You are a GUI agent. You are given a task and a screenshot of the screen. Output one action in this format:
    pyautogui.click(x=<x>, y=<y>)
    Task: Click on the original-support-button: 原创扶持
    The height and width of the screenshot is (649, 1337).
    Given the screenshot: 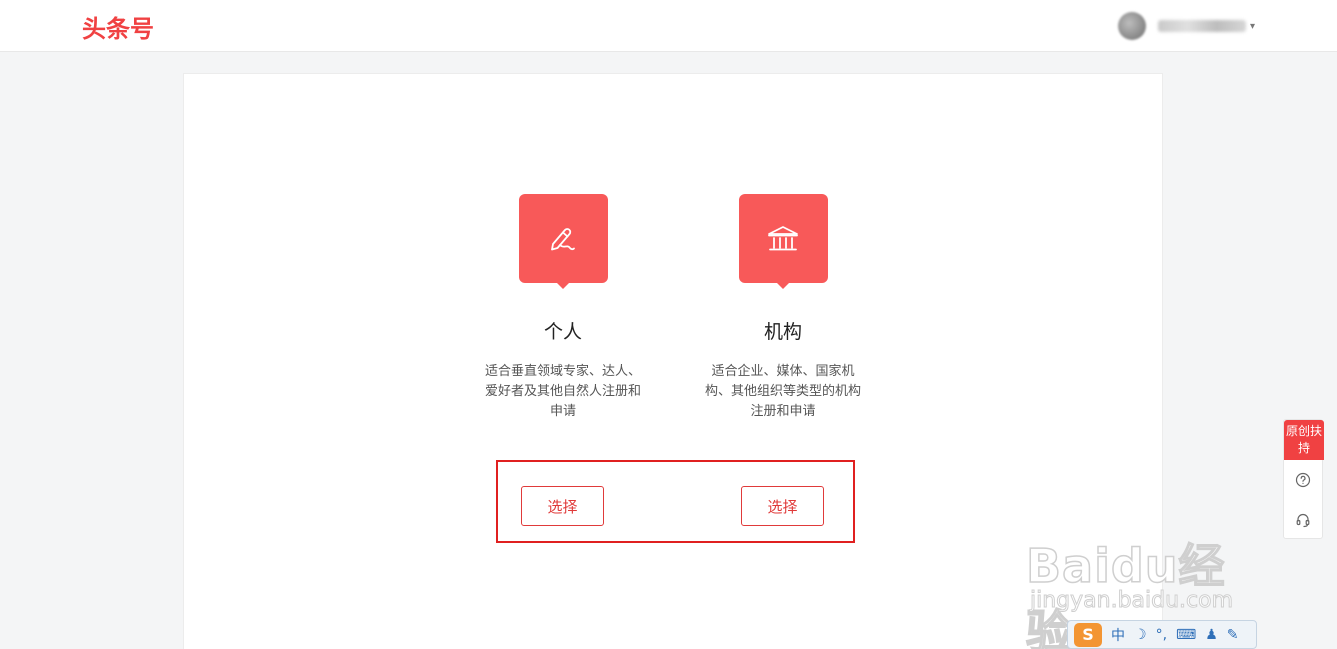 What is the action you would take?
    pyautogui.click(x=1304, y=440)
    